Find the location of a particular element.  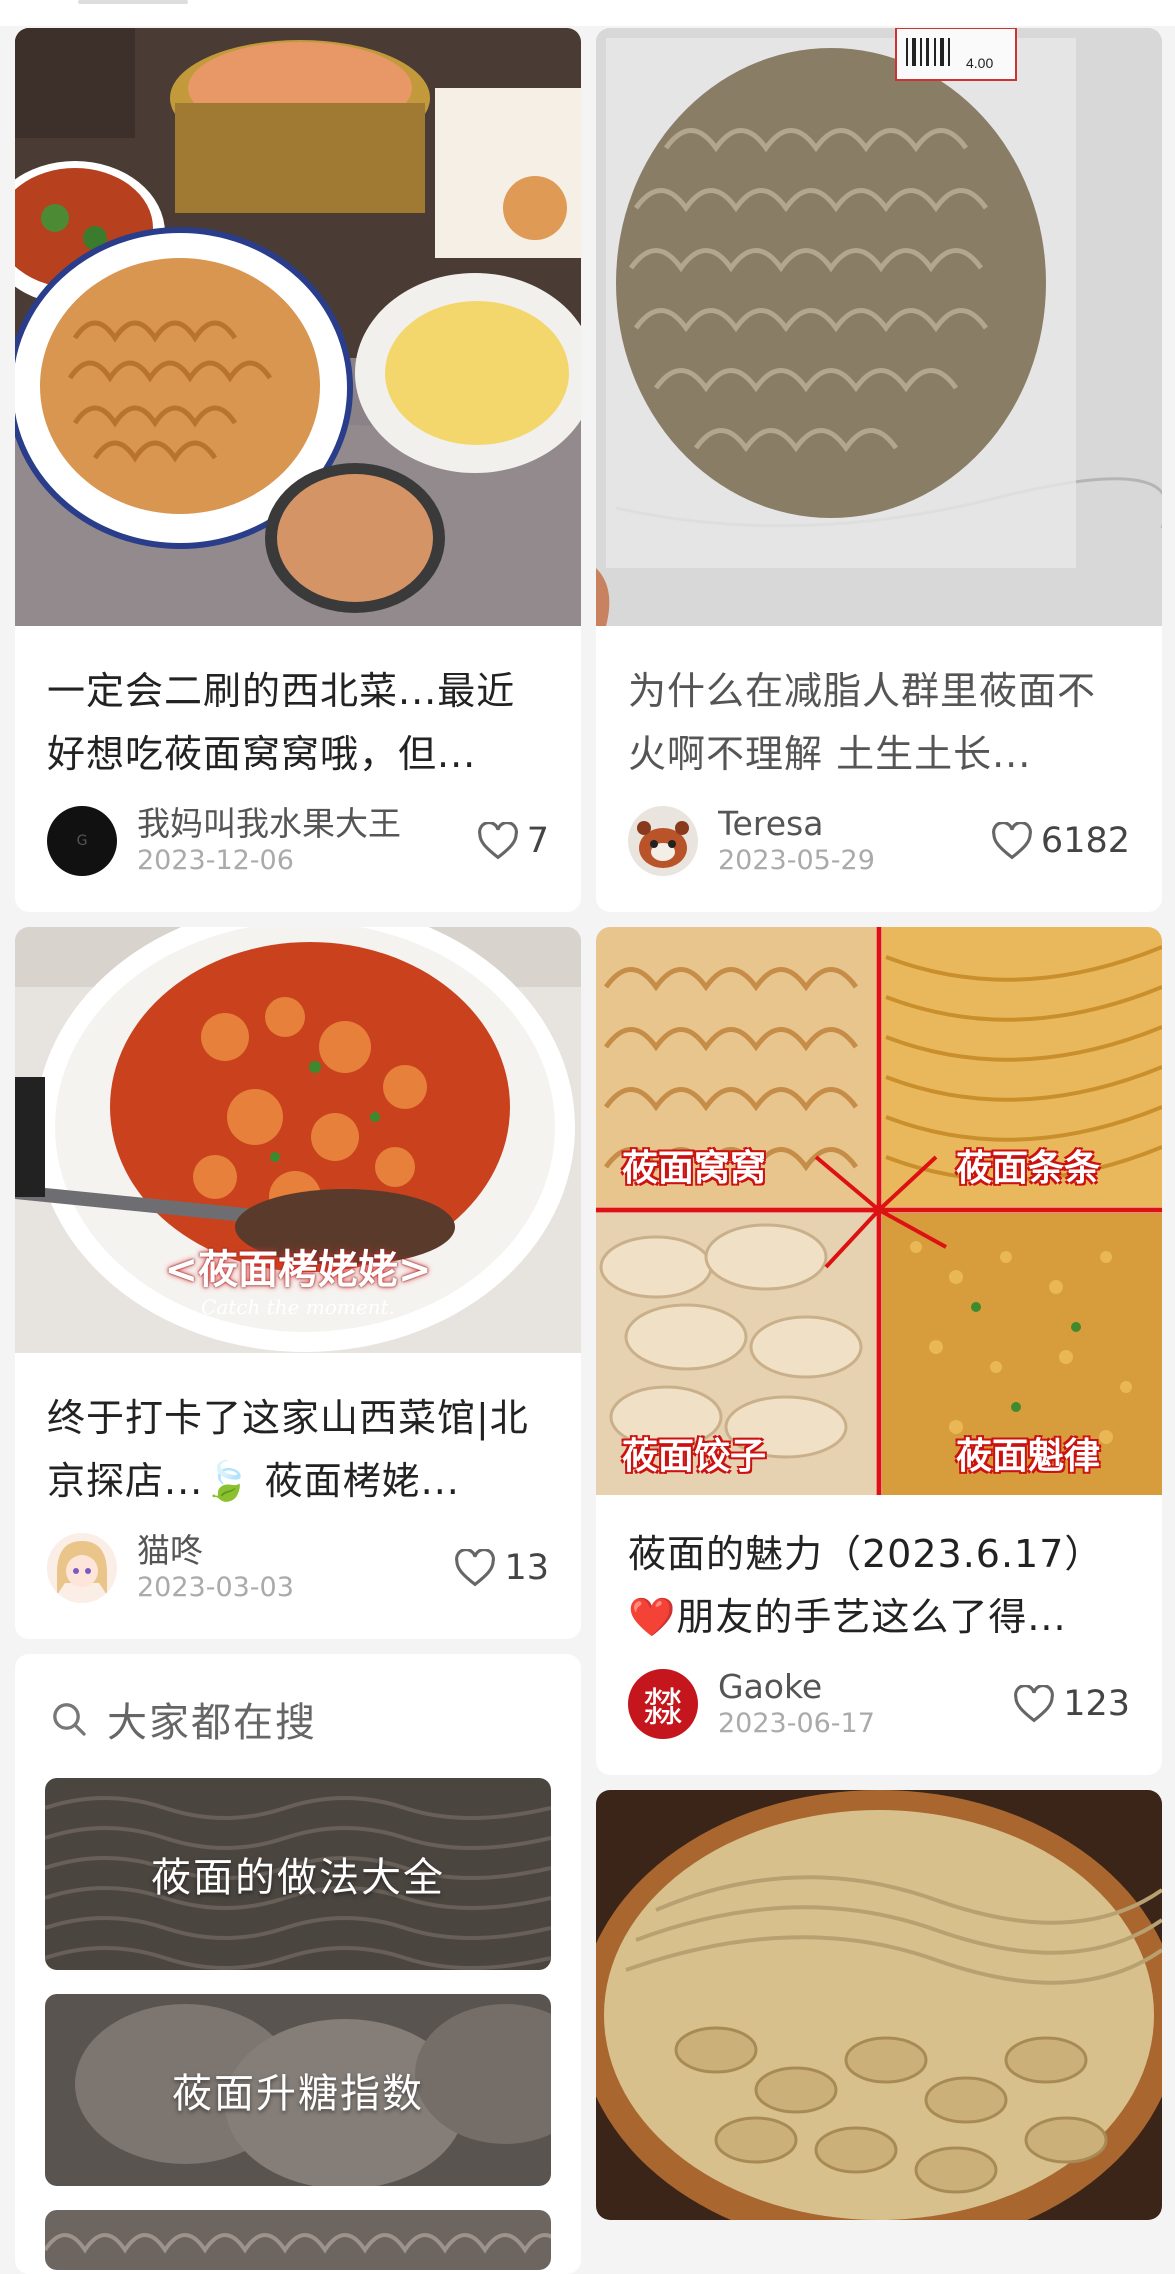

author-name: 我妈叫我水果大王 is located at coordinates (307, 824).